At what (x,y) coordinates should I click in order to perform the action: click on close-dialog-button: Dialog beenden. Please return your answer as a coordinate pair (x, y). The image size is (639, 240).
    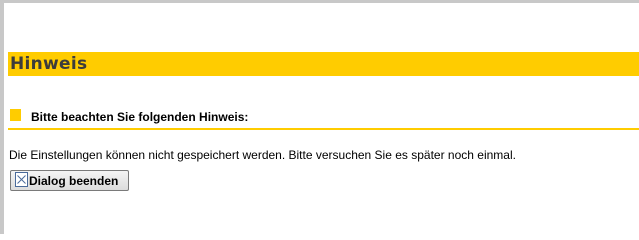
    Looking at the image, I should click on (69, 180).